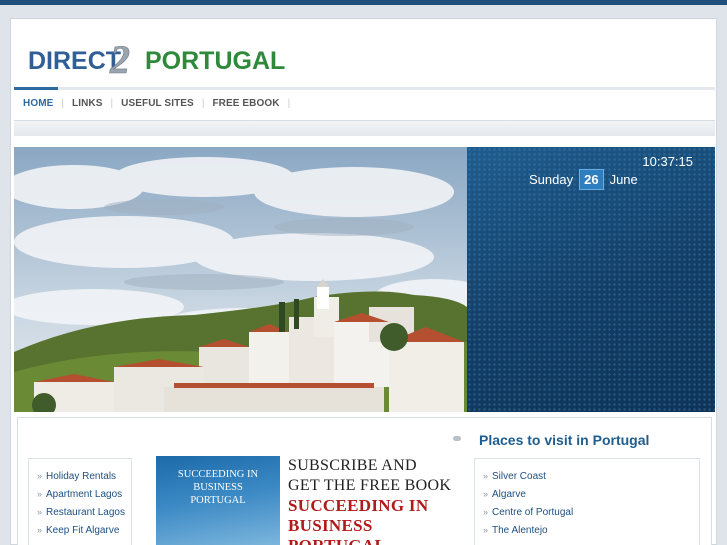  Describe the element at coordinates (551, 179) in the screenshot. I see `clock-weekday: Sunday` at that location.